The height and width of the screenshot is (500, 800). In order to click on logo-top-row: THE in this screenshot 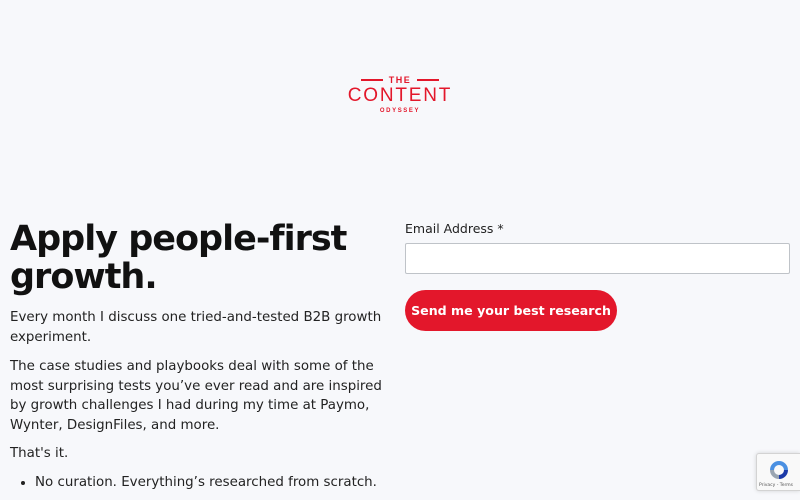, I will do `click(400, 80)`.